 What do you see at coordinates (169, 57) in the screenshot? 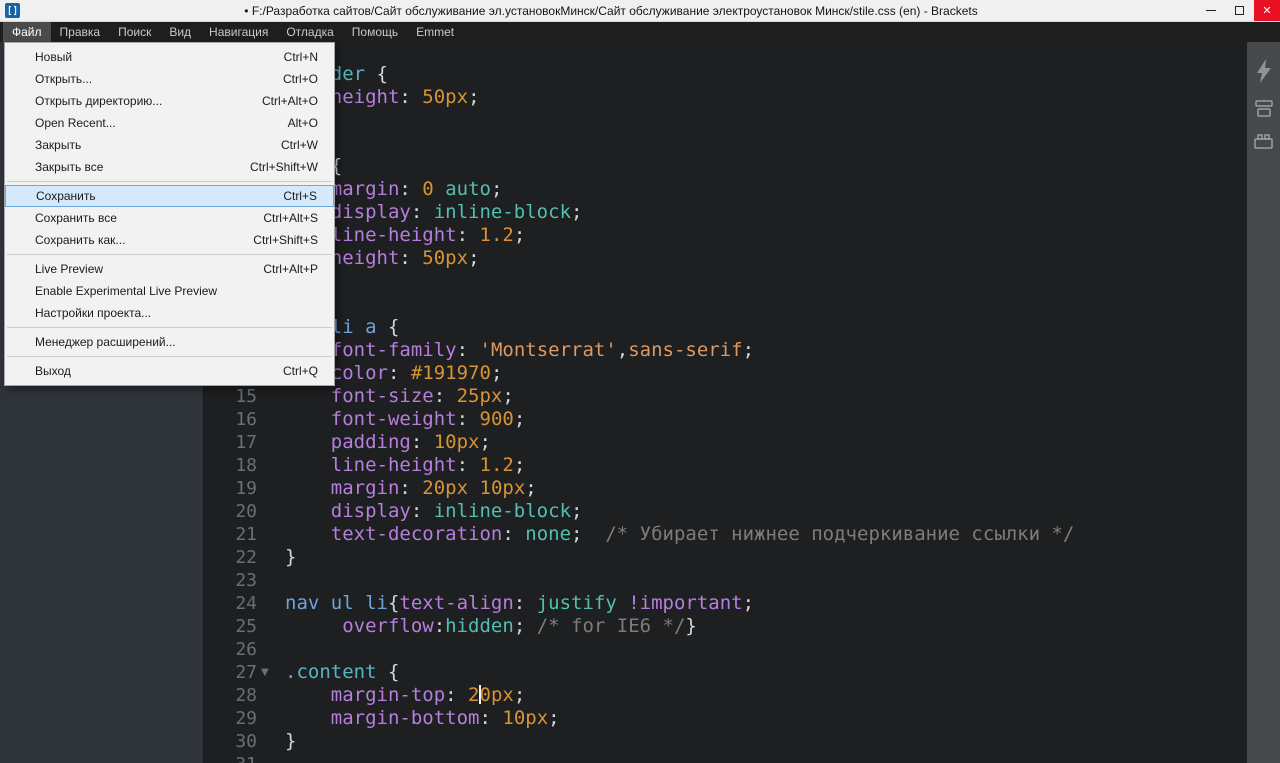
I see `menu-item-new: Новый Ctrl+N` at bounding box center [169, 57].